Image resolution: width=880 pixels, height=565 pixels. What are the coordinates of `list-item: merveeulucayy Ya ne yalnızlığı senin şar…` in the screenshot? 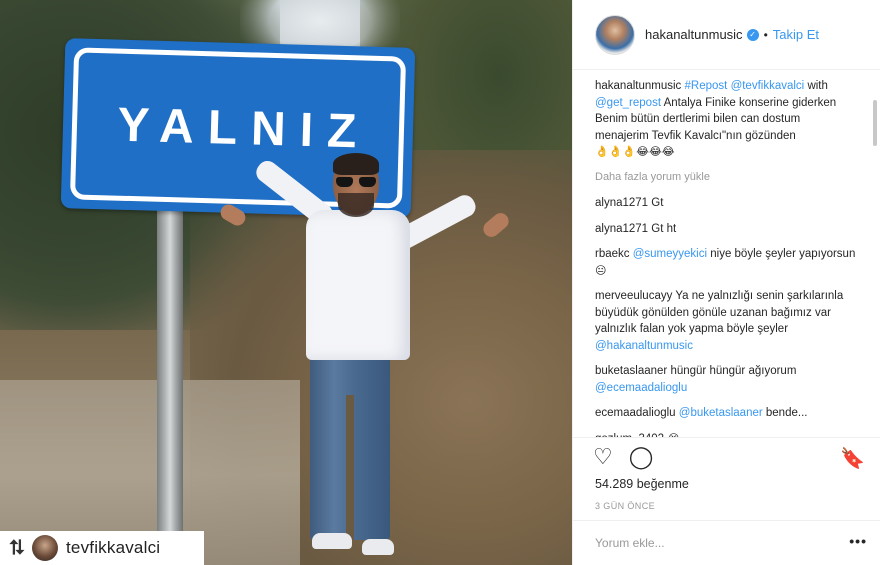 It's located at (726, 321).